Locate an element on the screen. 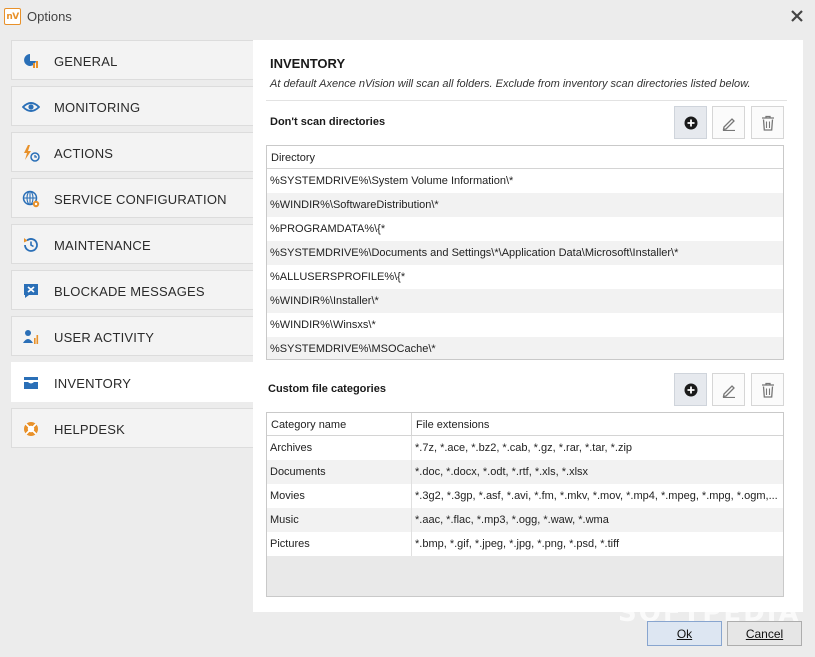 The width and height of the screenshot is (815, 657). sidebar-item-user-activity: USER ACTIVITY is located at coordinates (132, 336).